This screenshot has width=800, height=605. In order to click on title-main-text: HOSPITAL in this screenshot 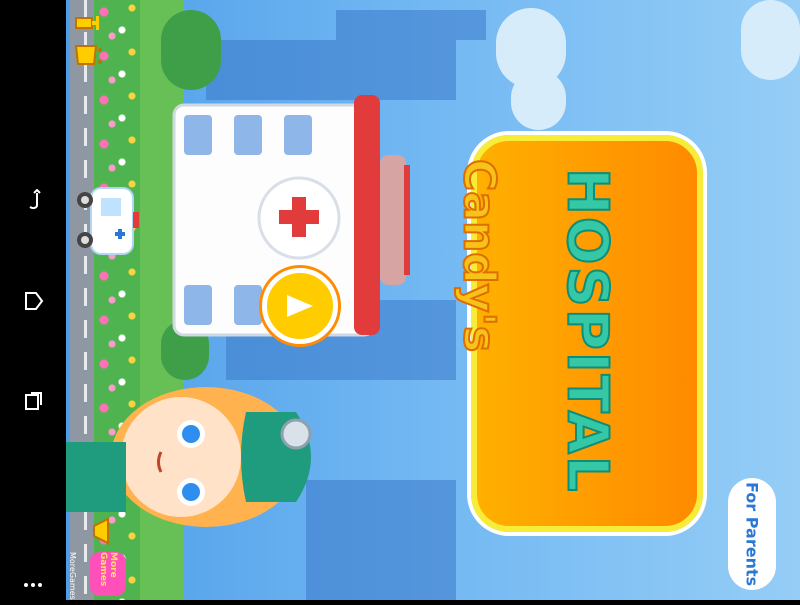, I will do `click(587, 331)`.